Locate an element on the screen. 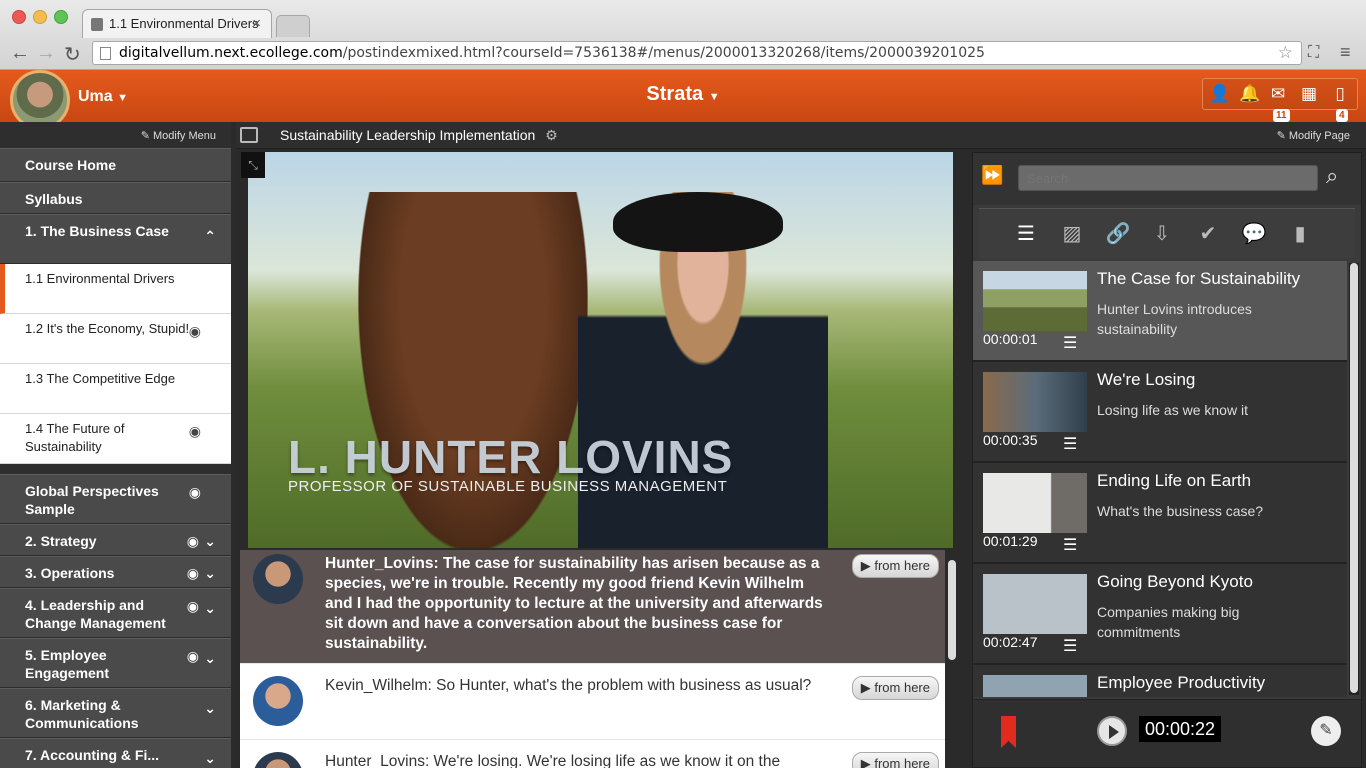 The width and height of the screenshot is (1366, 768). app-title: Strata ▼ is located at coordinates (683, 94).